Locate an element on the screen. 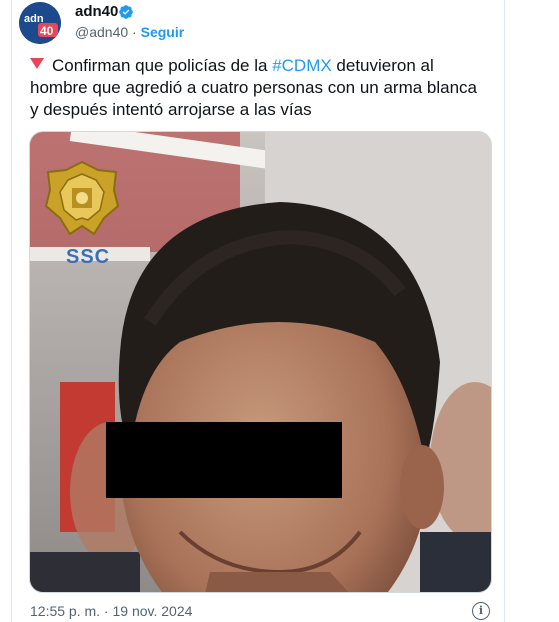  handle-line: @adn40 · Seguir is located at coordinates (129, 32).